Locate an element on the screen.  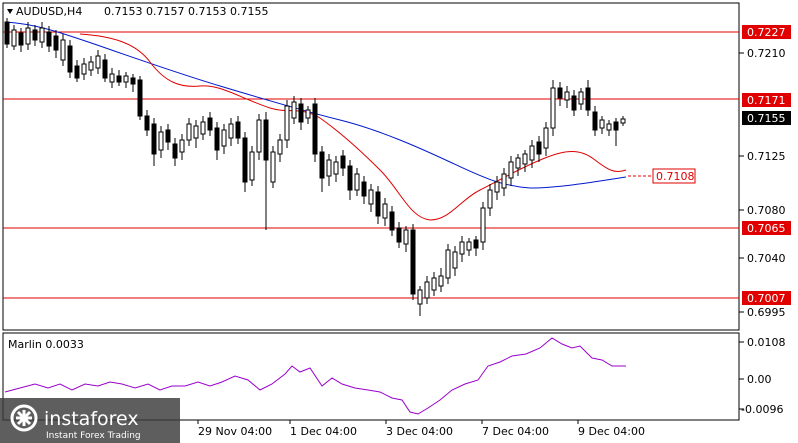
price-scale-label: 0.7125 is located at coordinates (766, 156).